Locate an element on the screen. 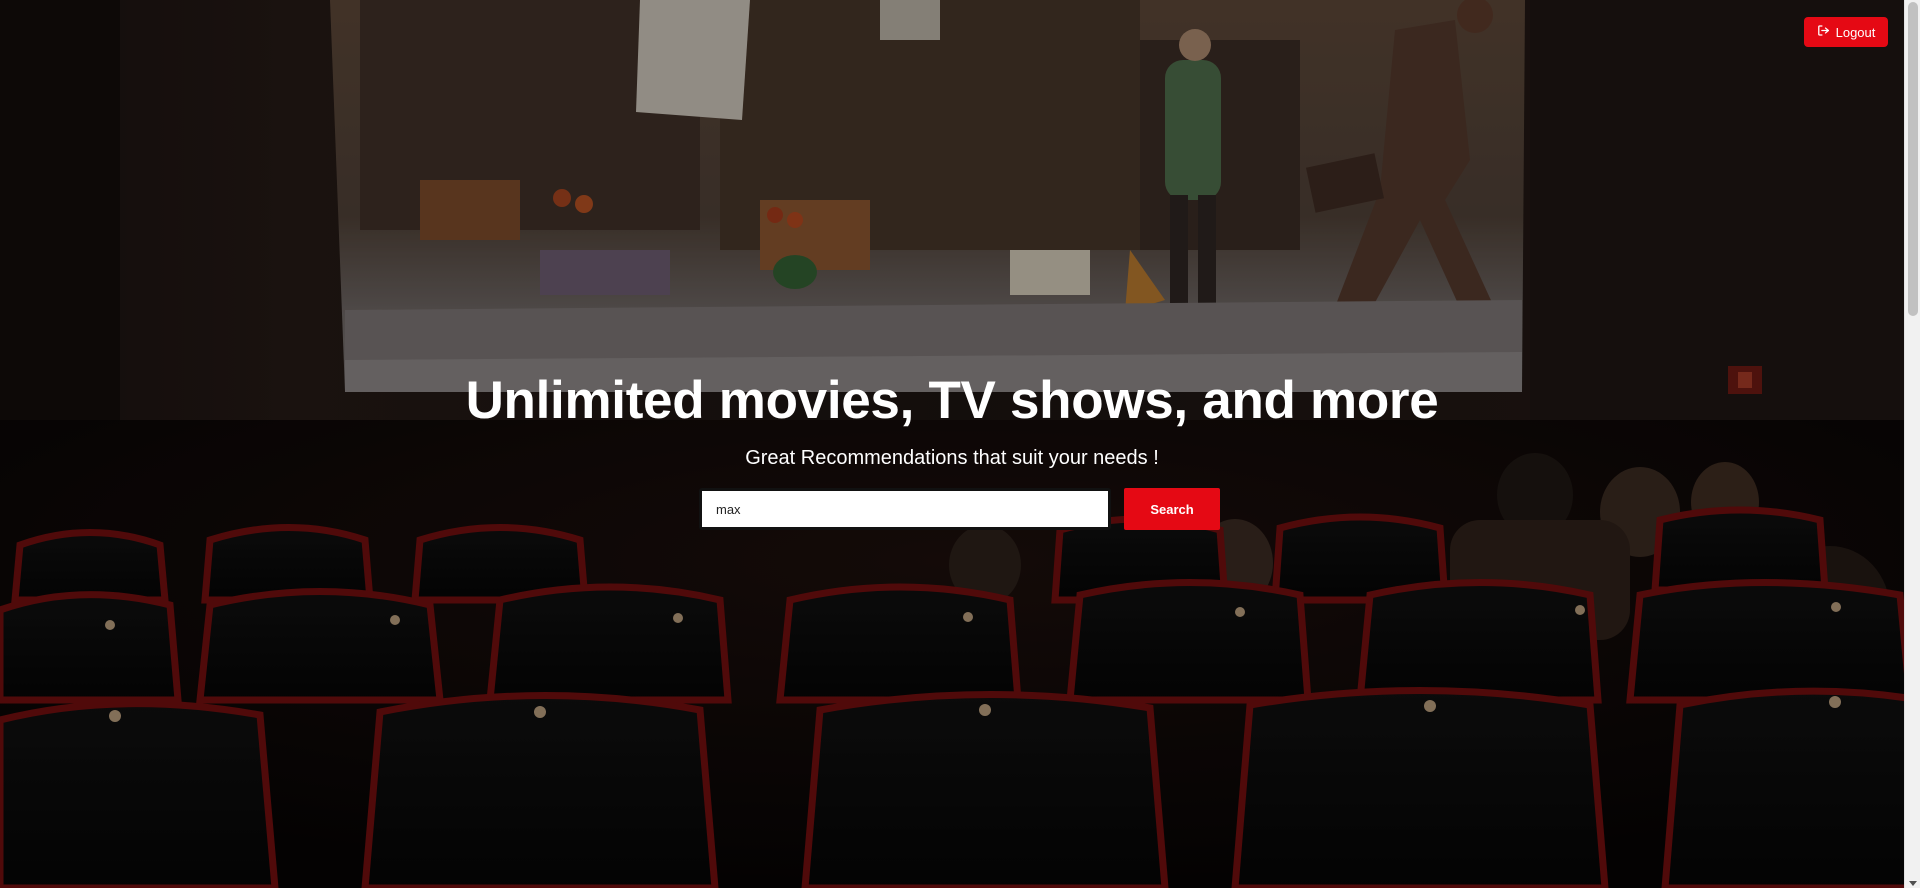  hero-title: Unlimited movies, TV shows, and more is located at coordinates (952, 400).